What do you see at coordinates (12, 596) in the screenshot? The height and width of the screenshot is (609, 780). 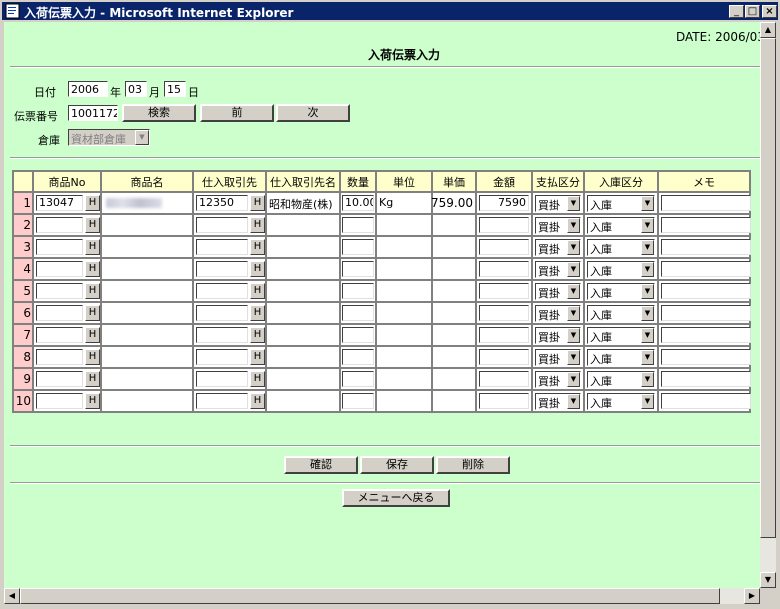 I see `scroll-left-icon: ◀` at bounding box center [12, 596].